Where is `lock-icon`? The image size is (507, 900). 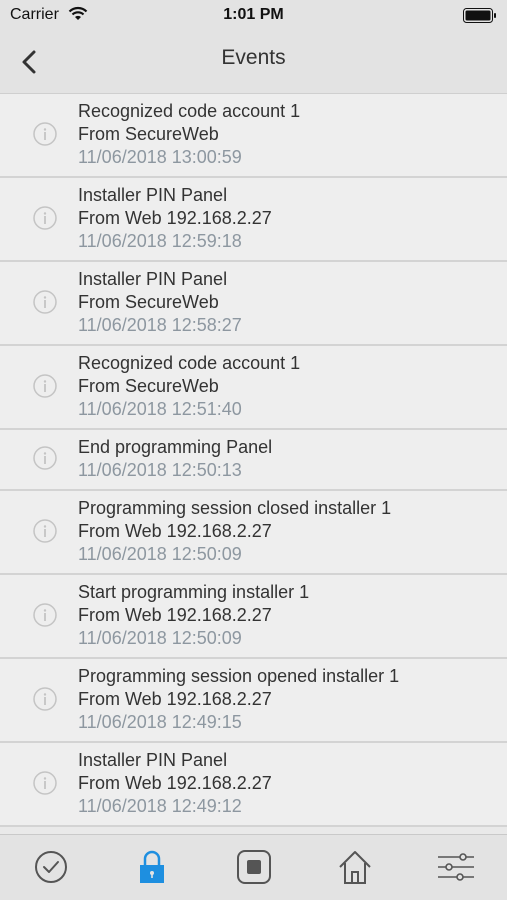 lock-icon is located at coordinates (152, 866).